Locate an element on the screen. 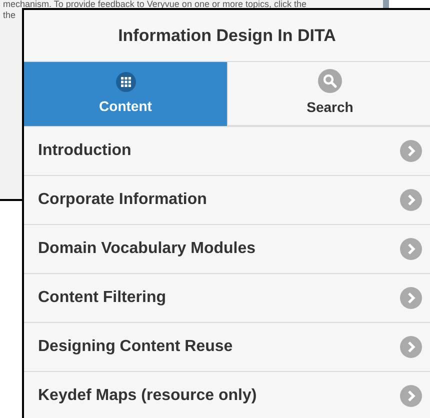  page-text: the is located at coordinates (10, 15).